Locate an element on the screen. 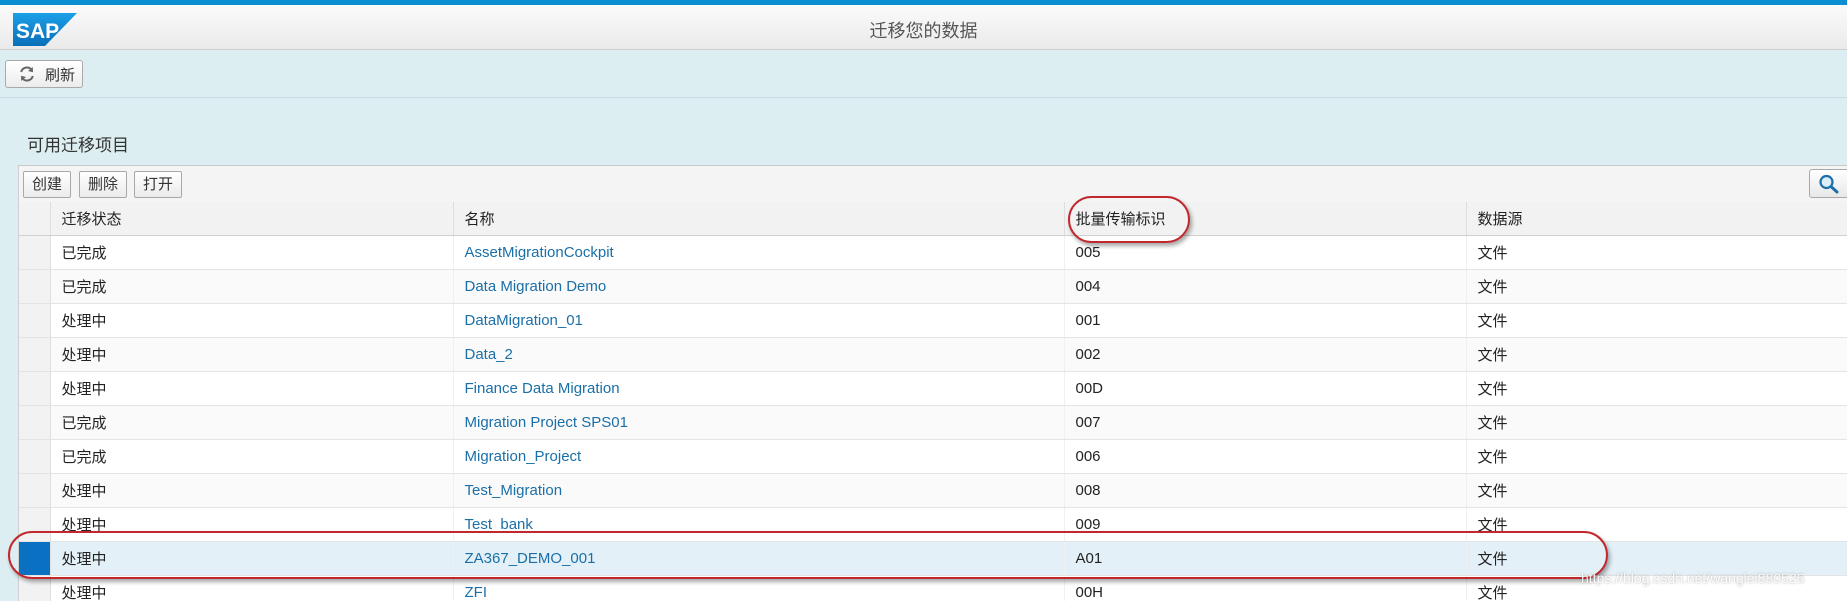 This screenshot has height=601, width=1847. refresh-button: 刷新 is located at coordinates (44, 74).